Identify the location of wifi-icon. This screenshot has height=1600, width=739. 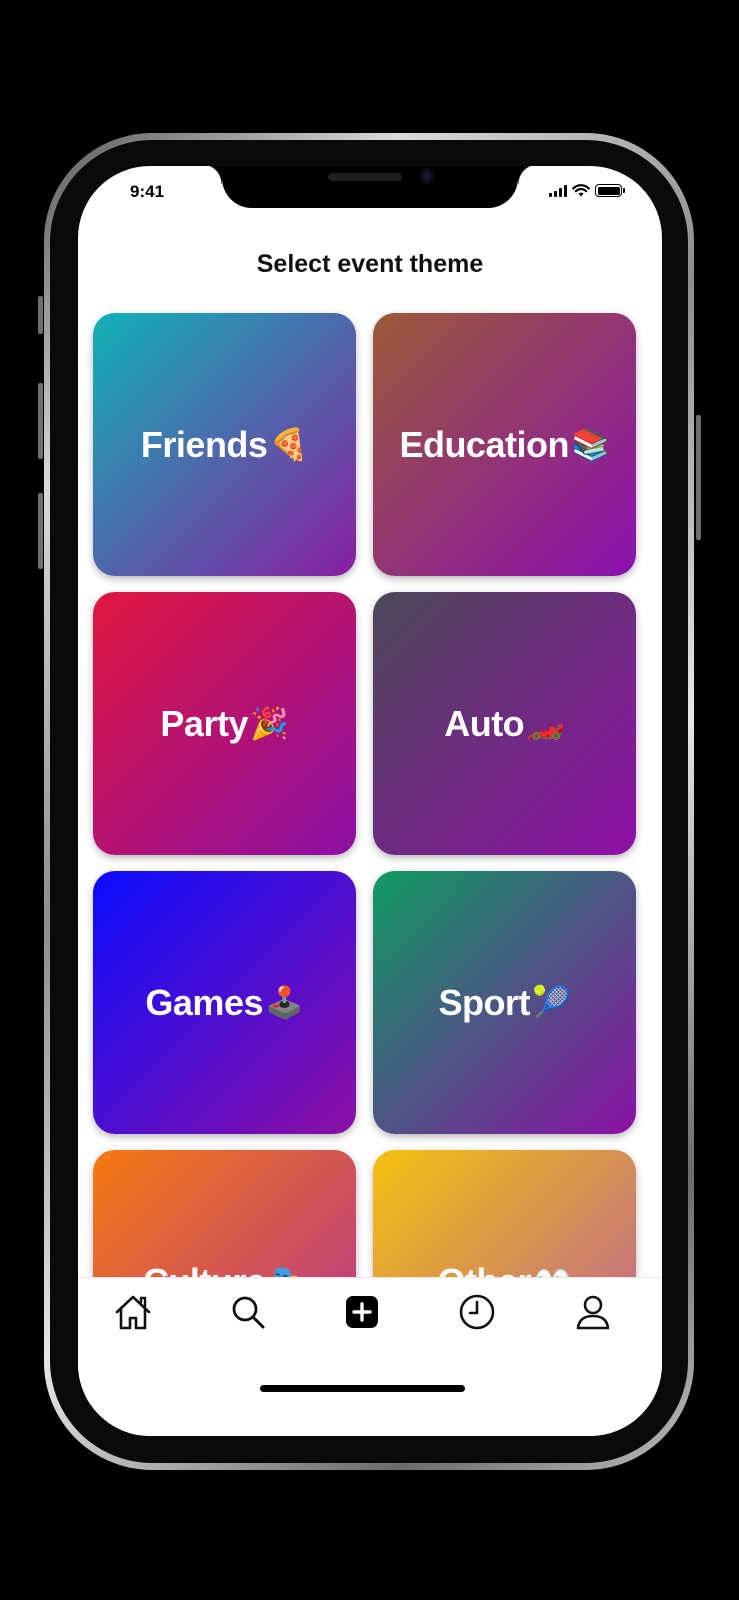
(581, 190).